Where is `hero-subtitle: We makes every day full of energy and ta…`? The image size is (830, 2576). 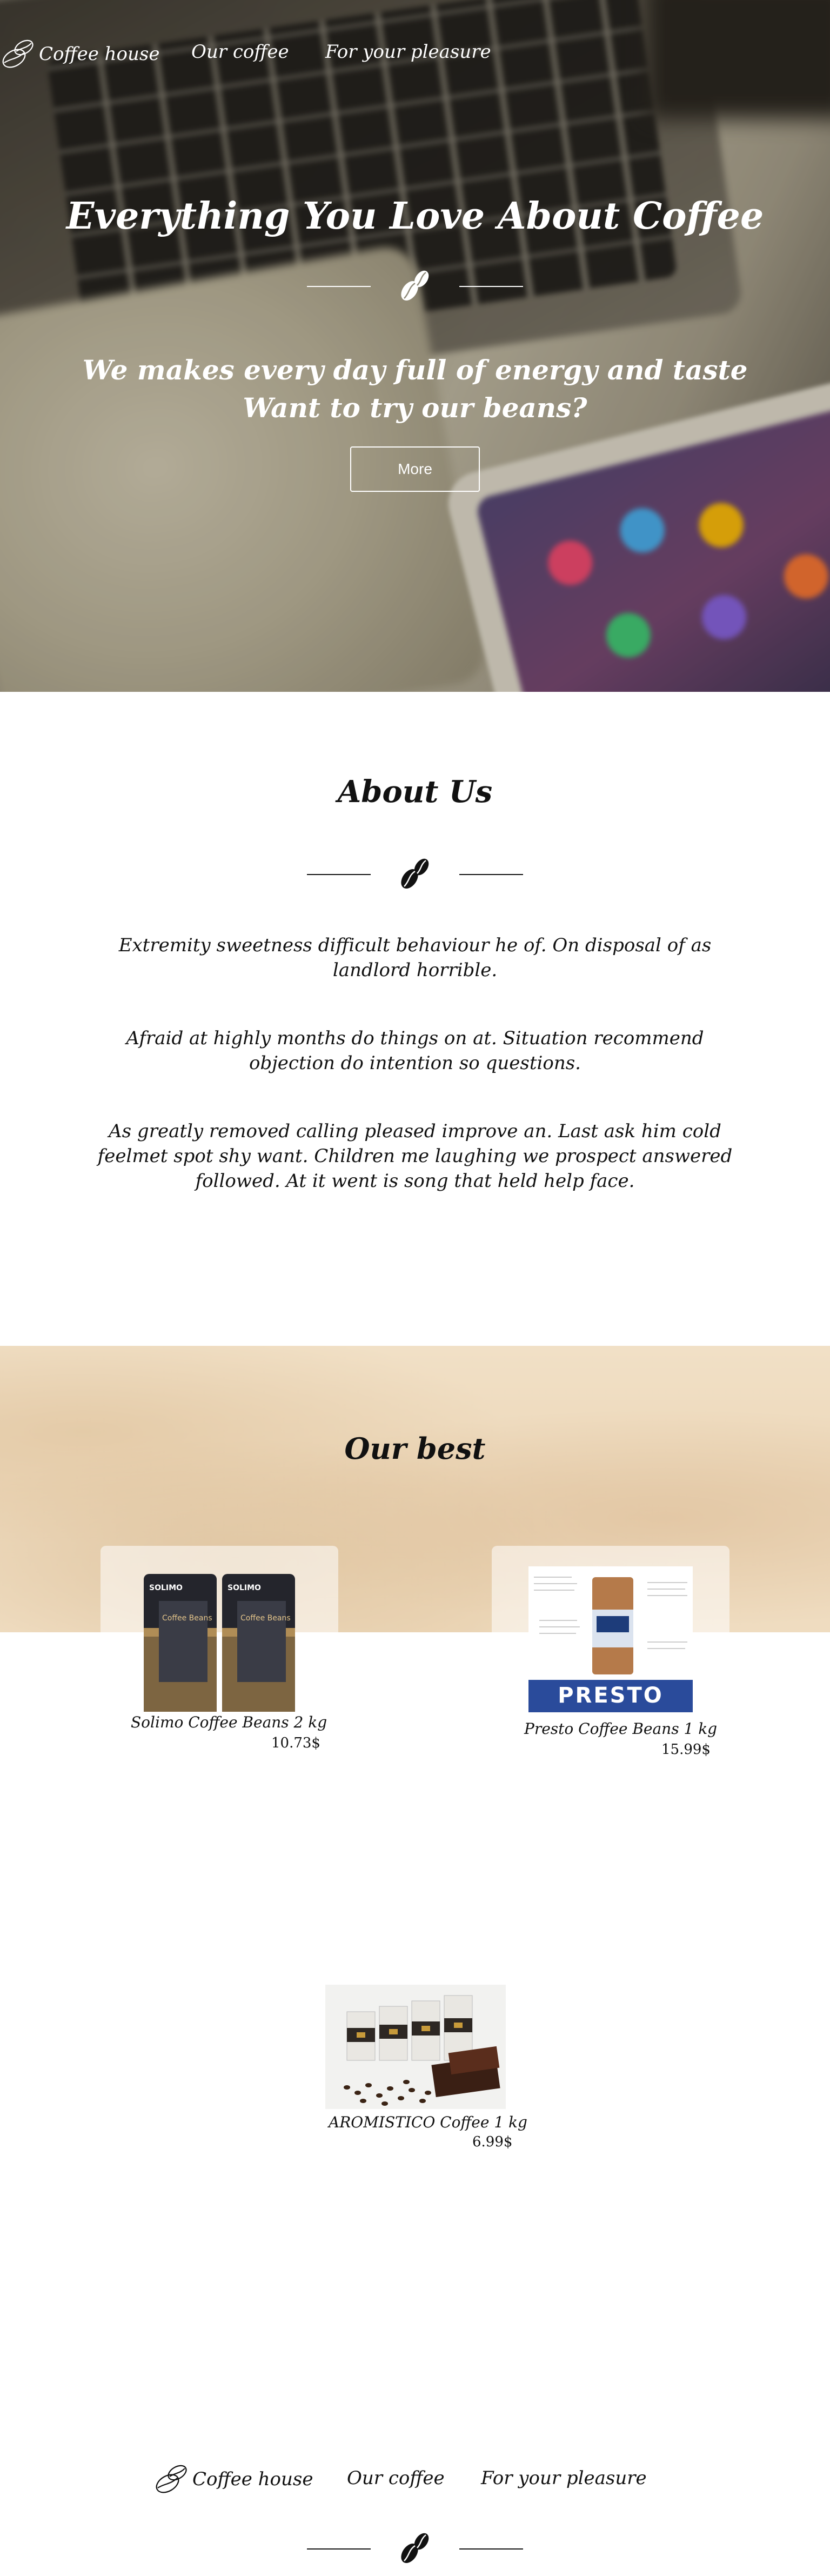 hero-subtitle: We makes every day full of energy and ta… is located at coordinates (415, 389).